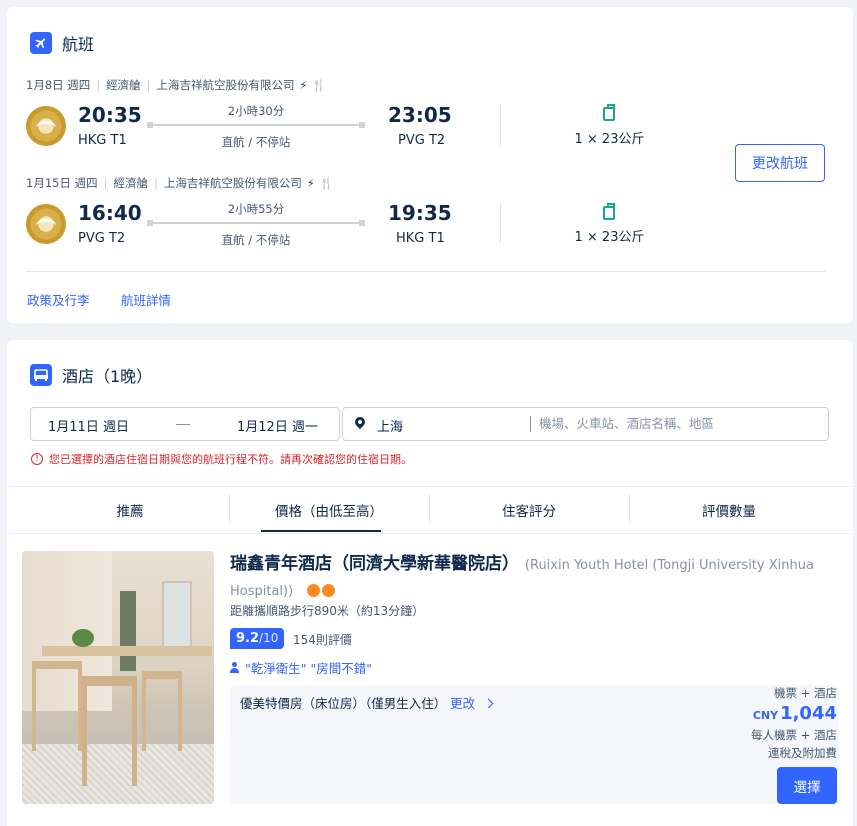 The height and width of the screenshot is (826, 857). What do you see at coordinates (808, 713) in the screenshot?
I see `price-amount: 1,044` at bounding box center [808, 713].